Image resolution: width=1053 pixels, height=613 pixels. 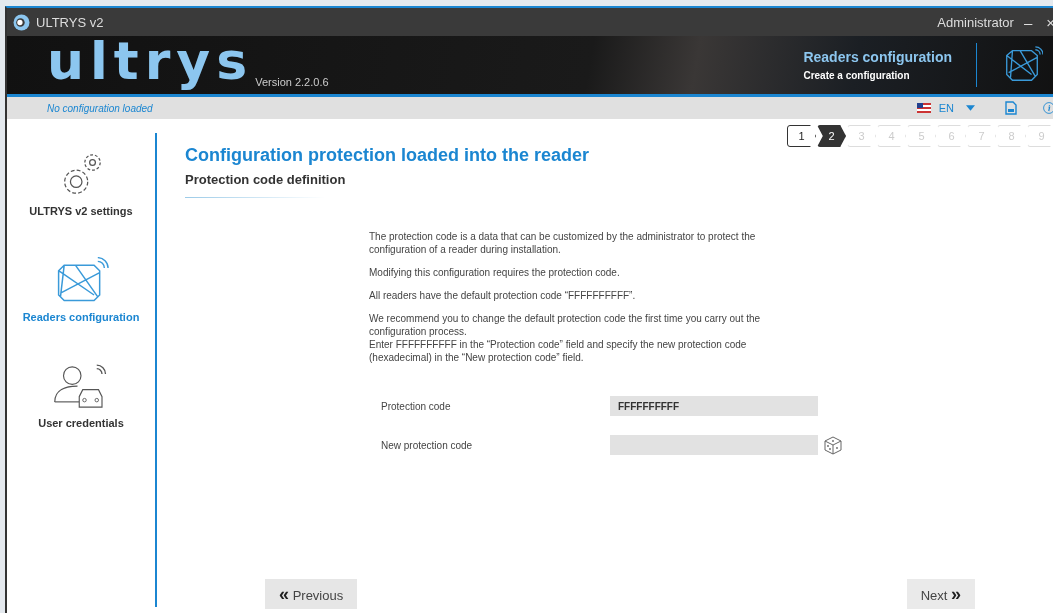 What do you see at coordinates (311, 594) in the screenshot?
I see `previous-button: « Previous` at bounding box center [311, 594].